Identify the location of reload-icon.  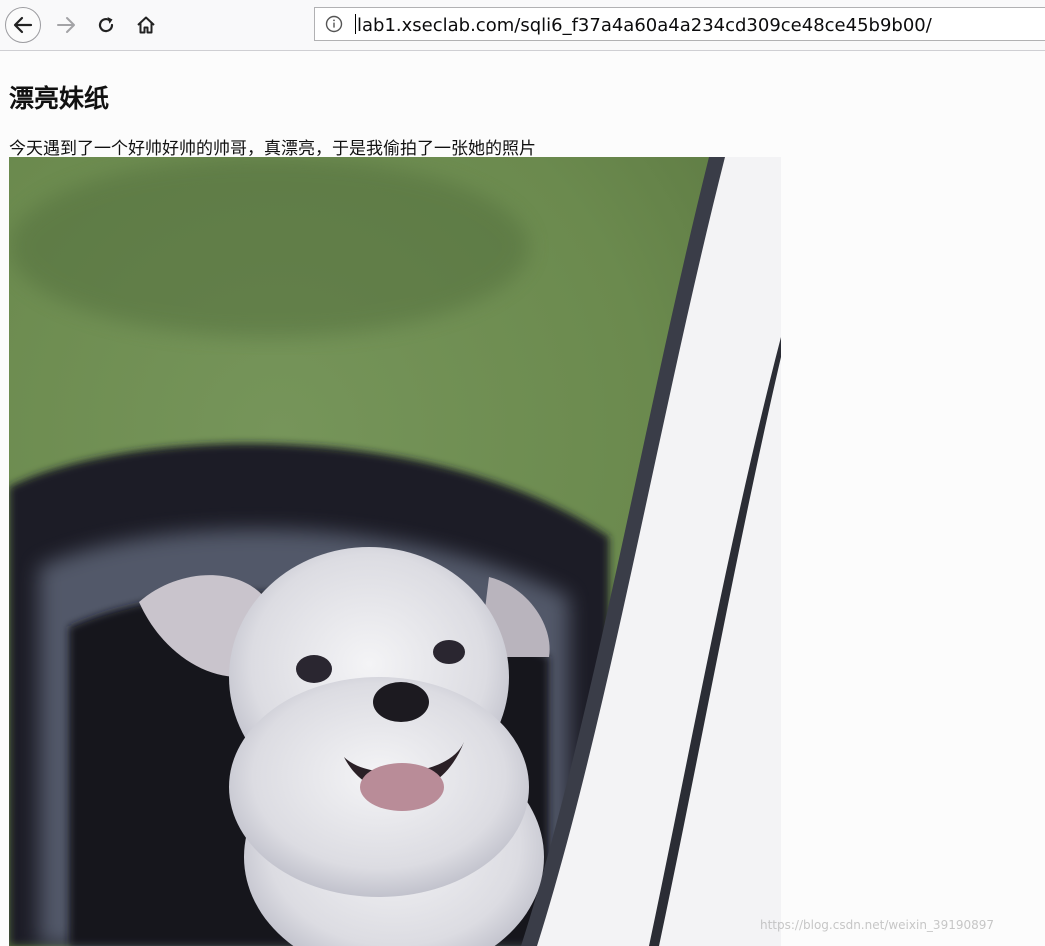
(106, 25).